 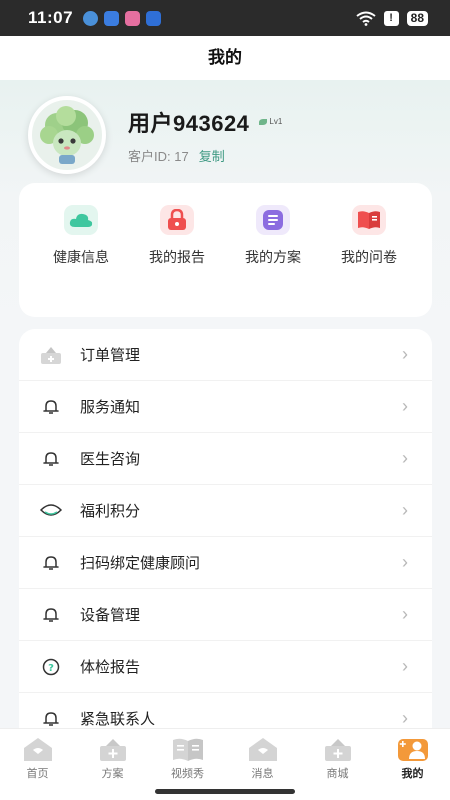 What do you see at coordinates (158, 156) in the screenshot?
I see `customer-id: 客户ID: 17` at bounding box center [158, 156].